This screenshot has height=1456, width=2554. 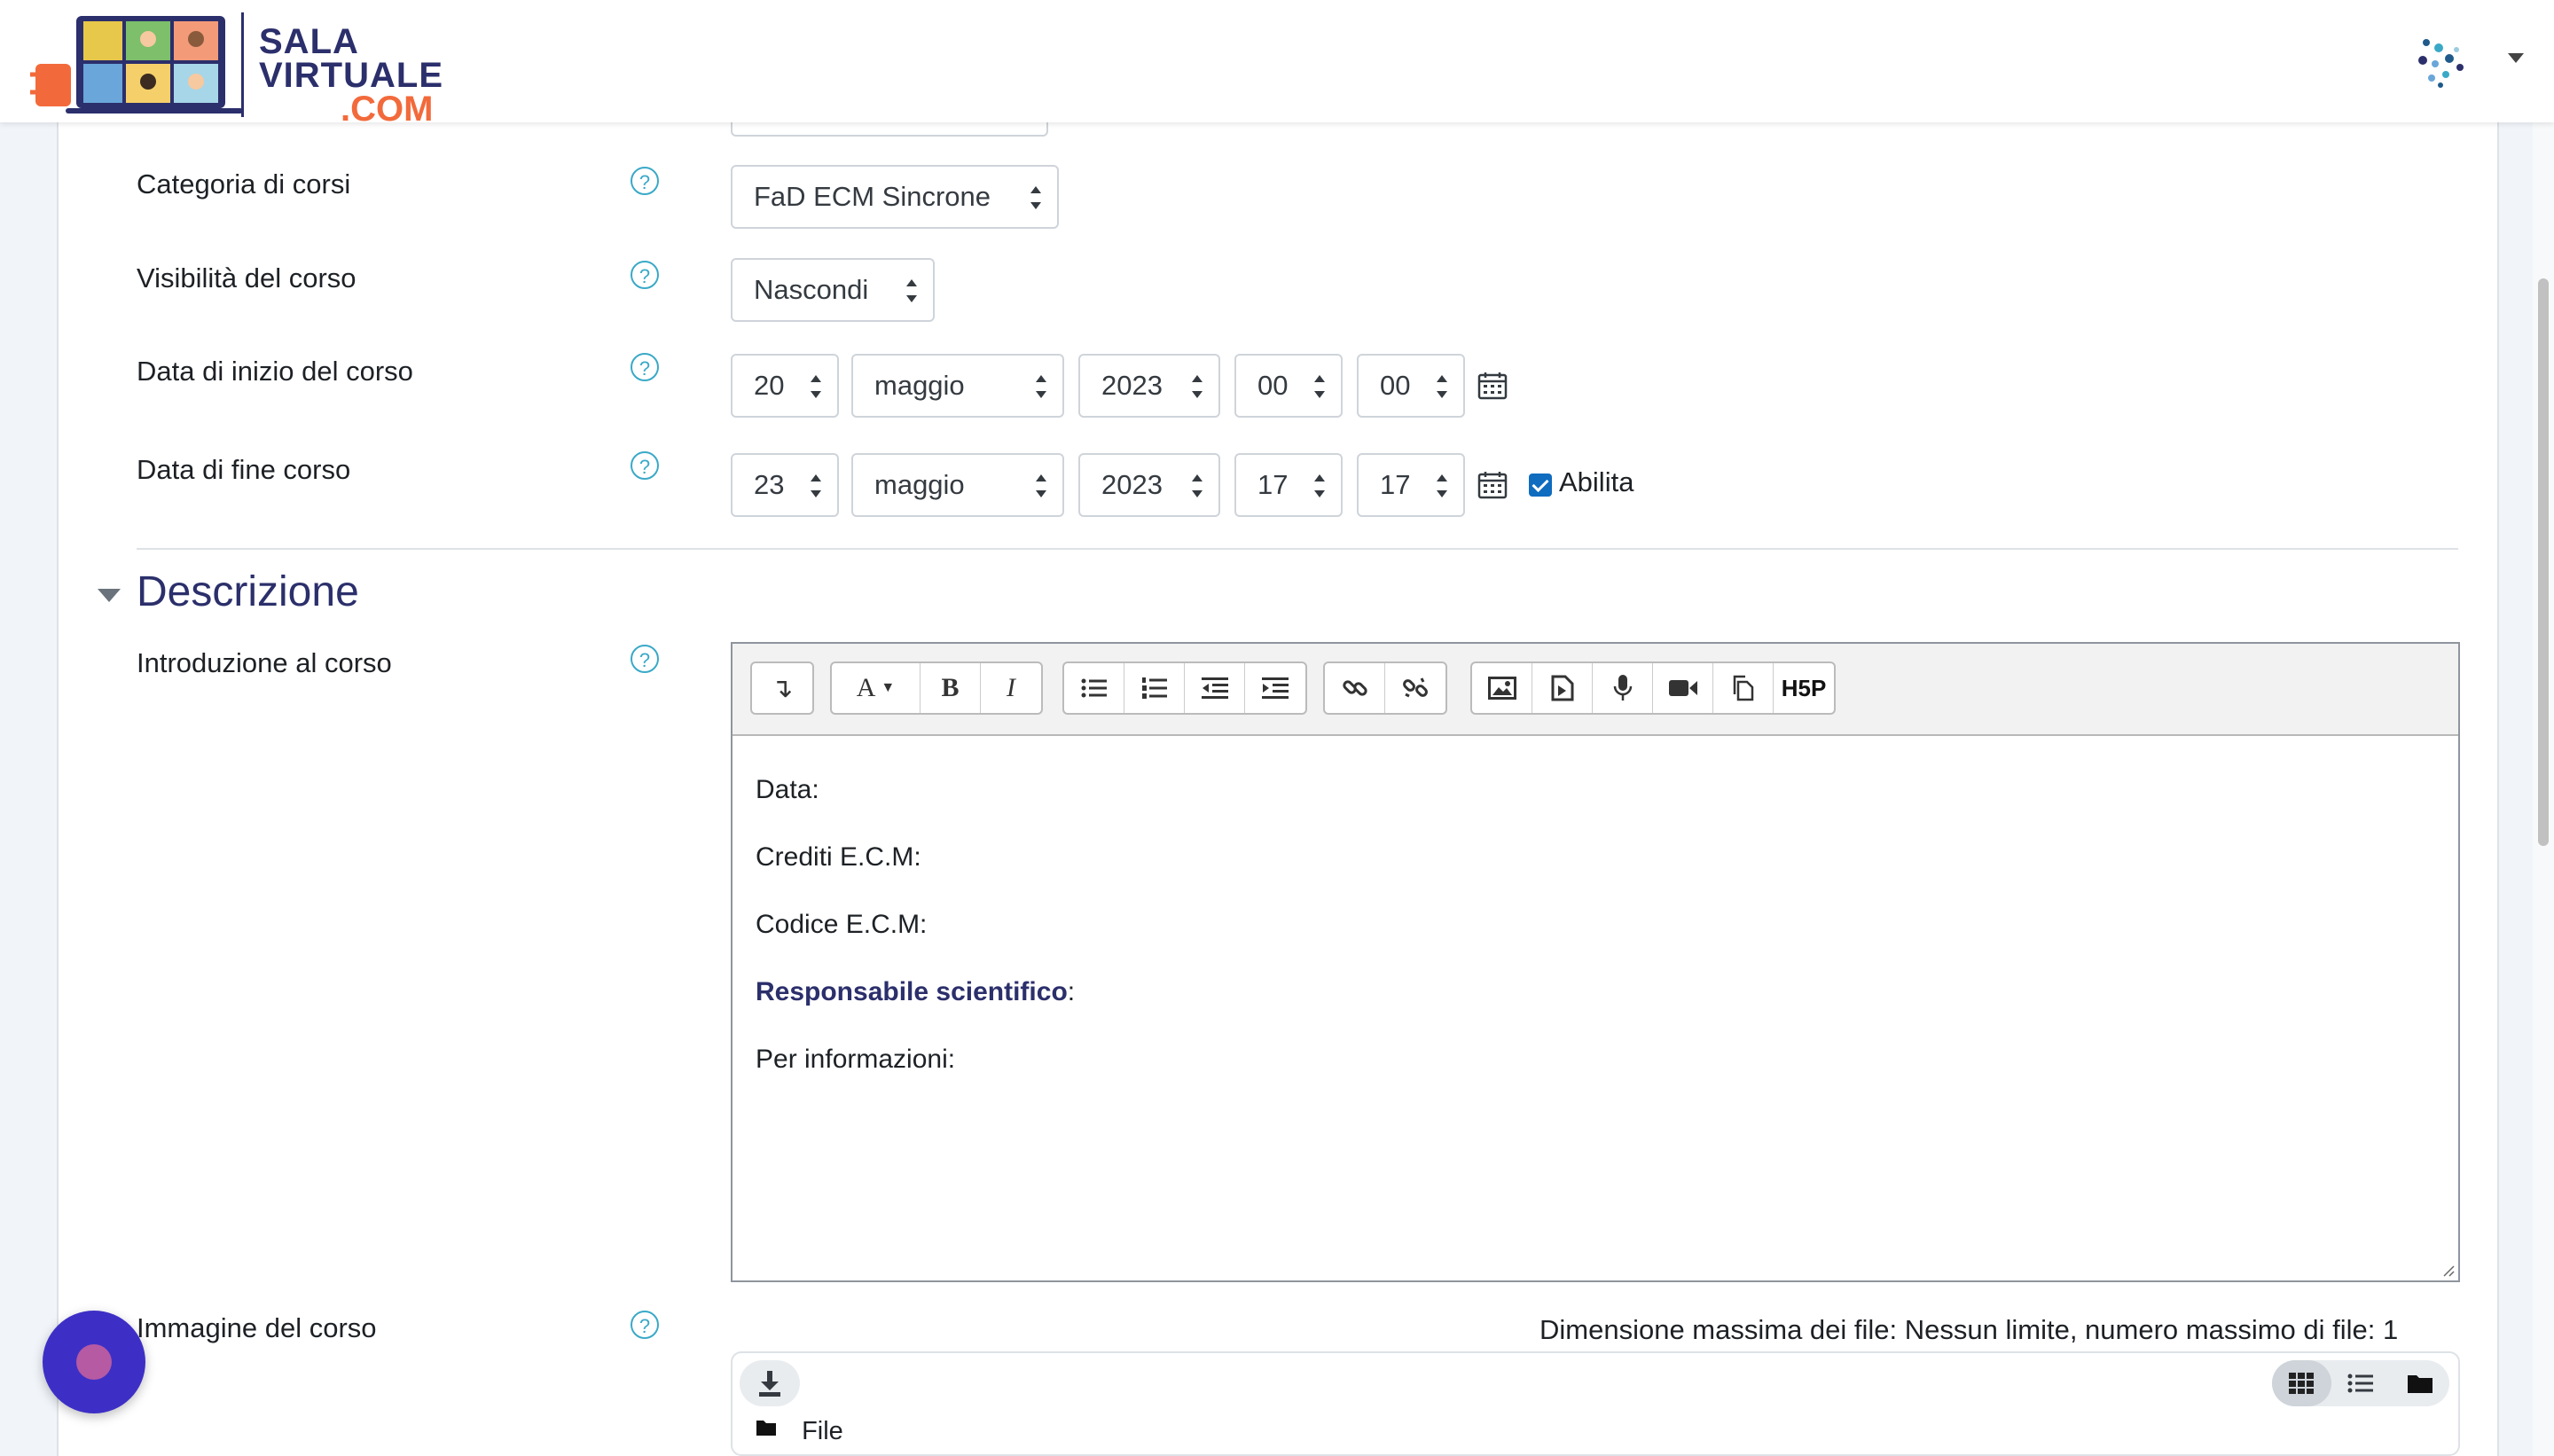 I want to click on start-minute-select: 00, so click(x=1411, y=386).